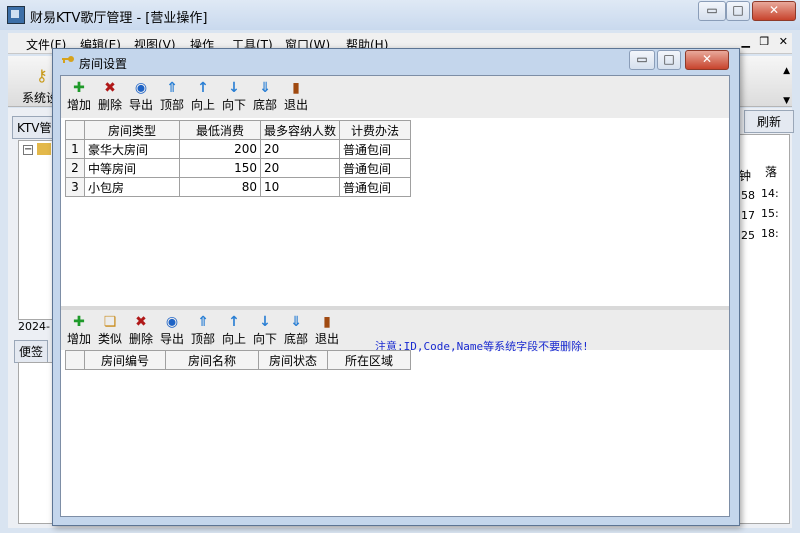 The image size is (800, 533). I want to click on table-row: 3 小包房 80 10 普通包间, so click(238, 187).